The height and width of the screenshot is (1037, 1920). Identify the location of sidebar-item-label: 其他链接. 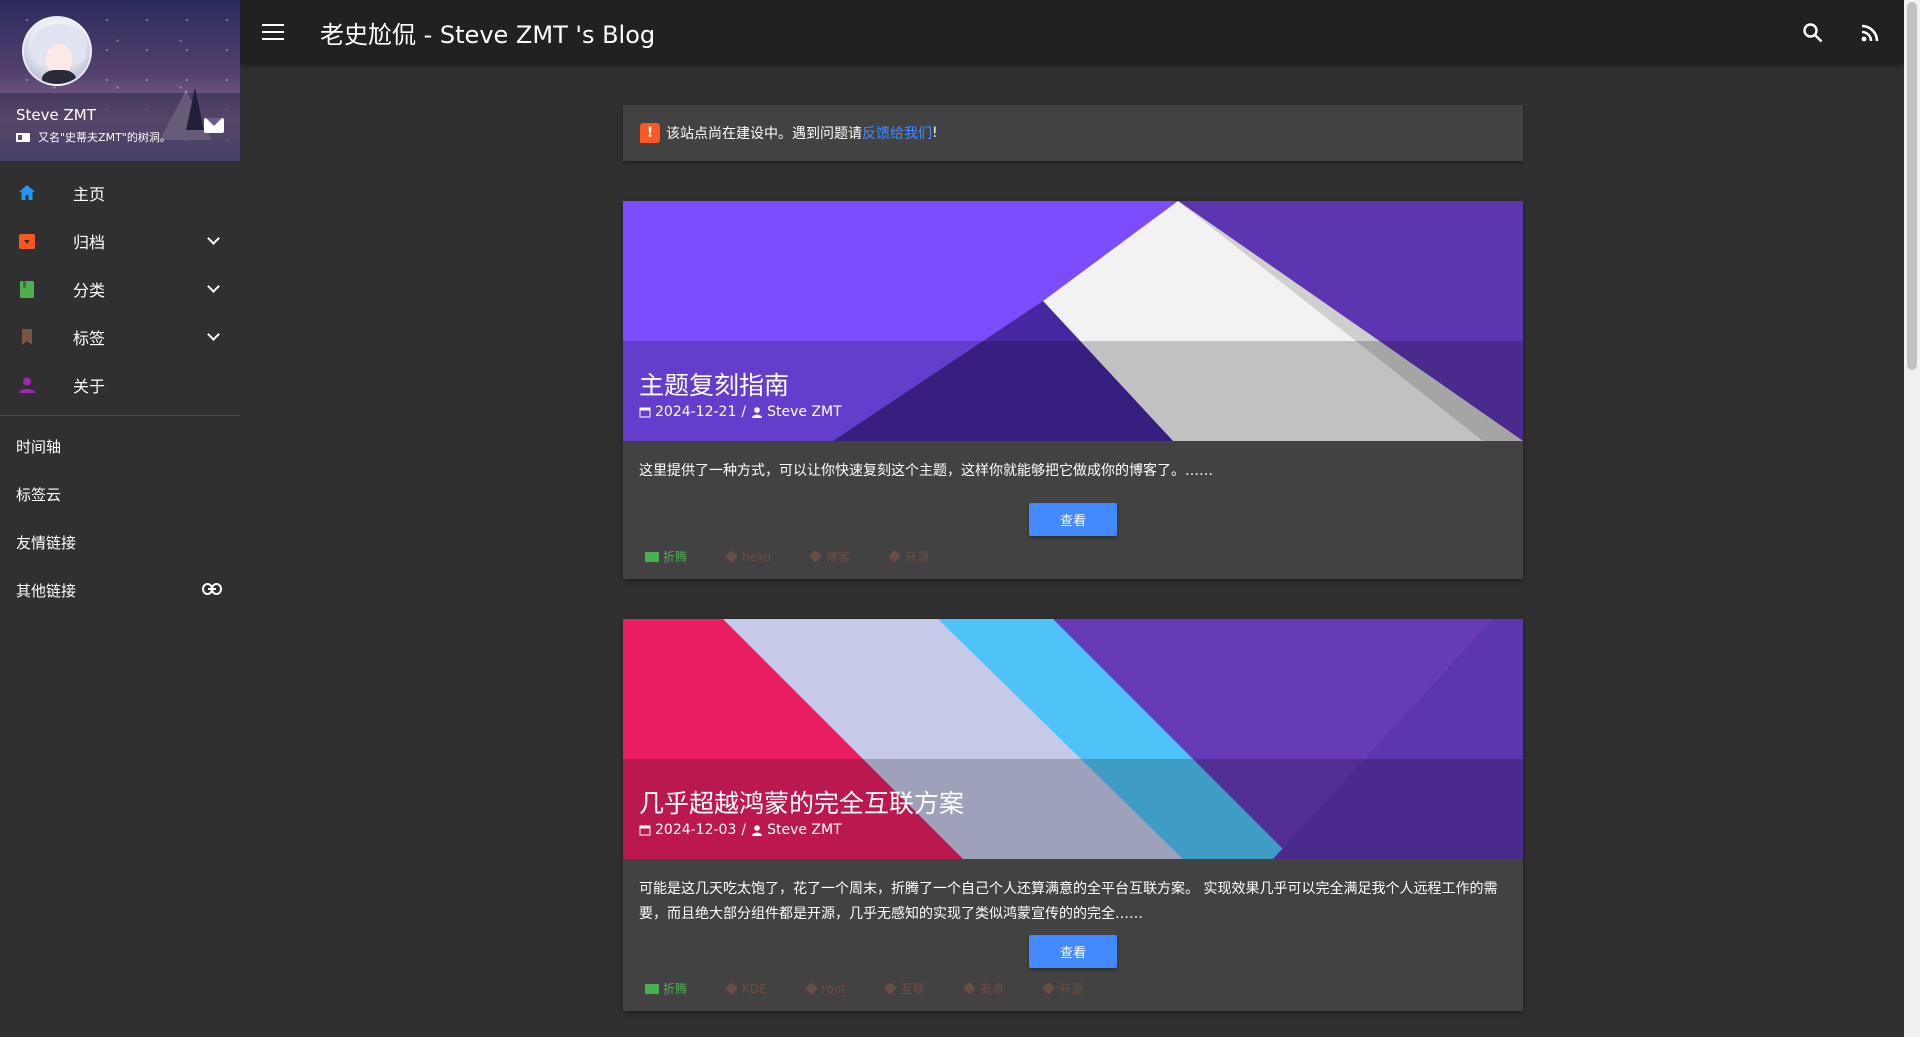
(46, 590).